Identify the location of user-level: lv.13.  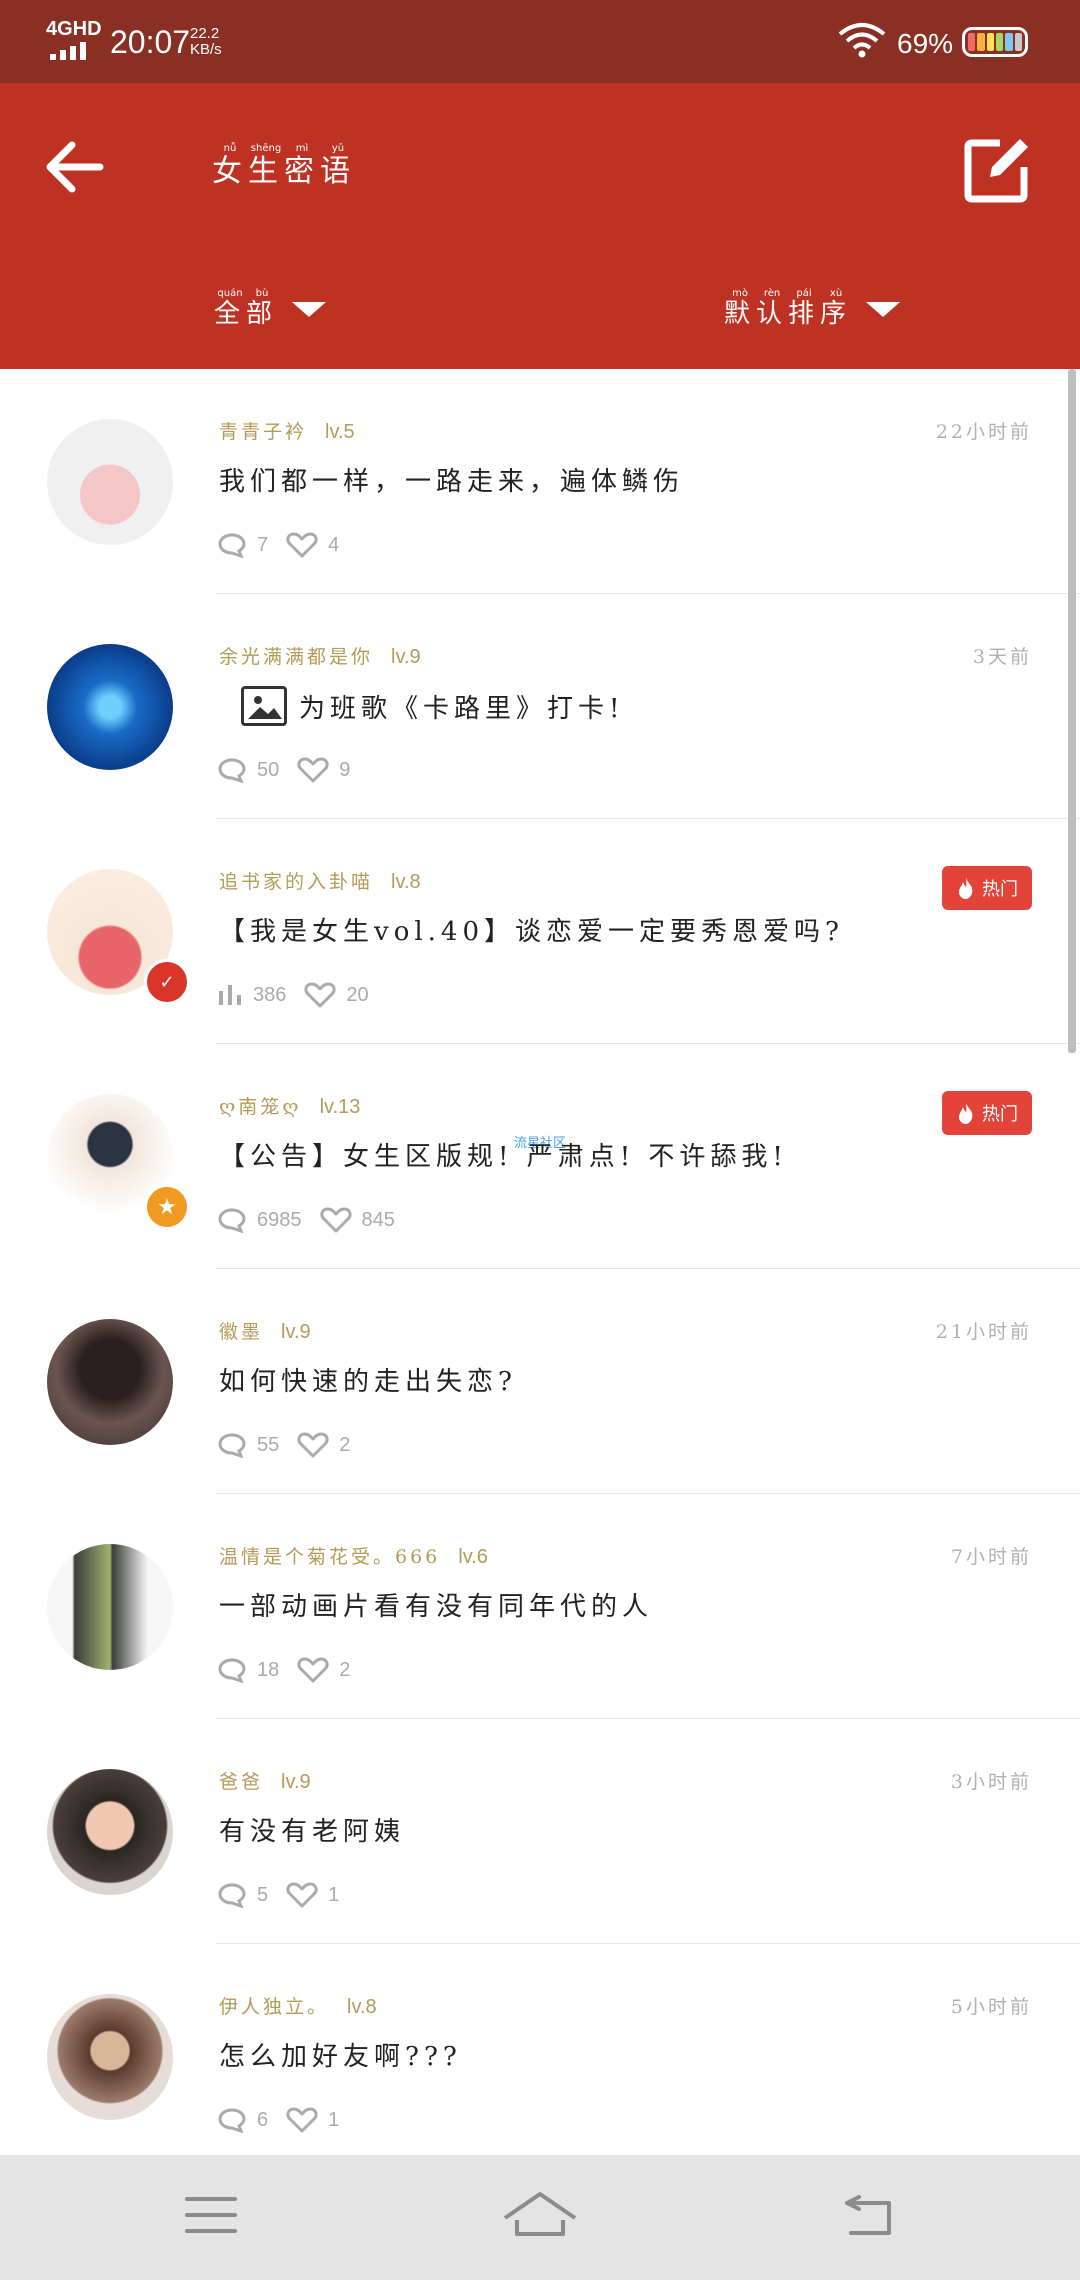
(340, 1107).